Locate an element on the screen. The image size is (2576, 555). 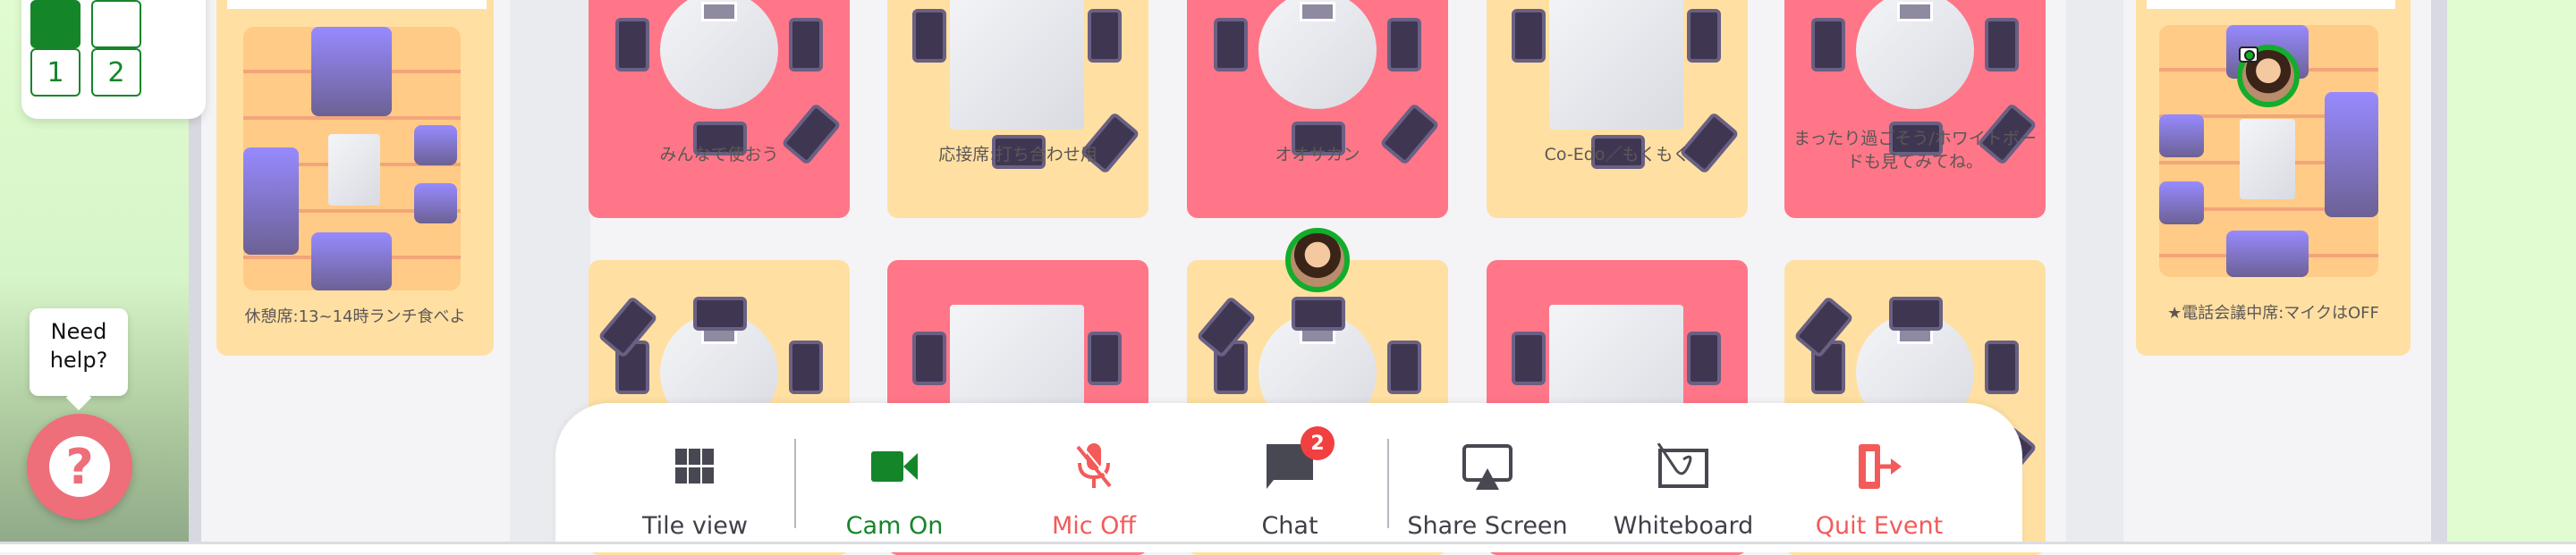
room-label: Co-Edo／もくもく is located at coordinates (1617, 154).